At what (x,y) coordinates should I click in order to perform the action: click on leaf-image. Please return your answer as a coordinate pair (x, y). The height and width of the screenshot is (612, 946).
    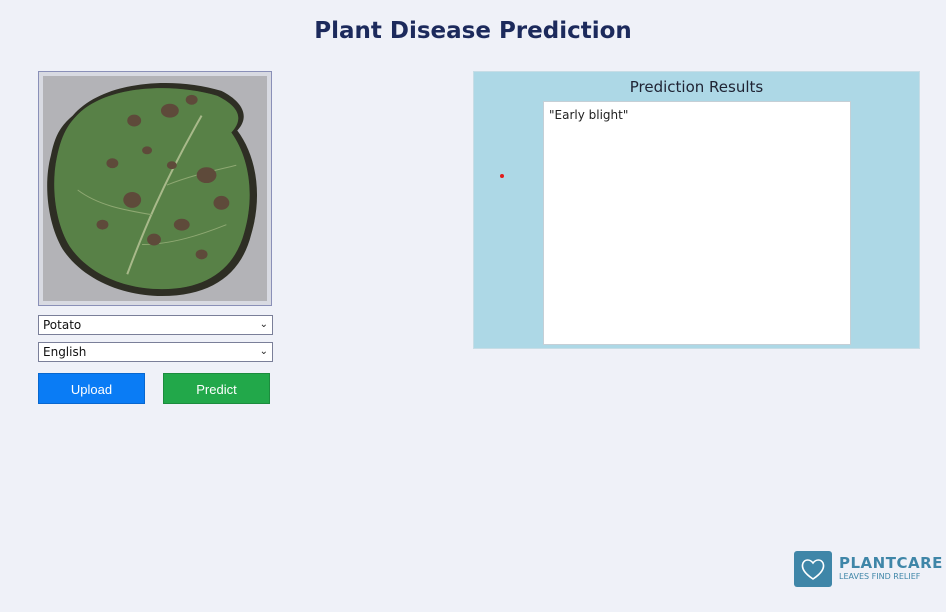
    Looking at the image, I should click on (155, 188).